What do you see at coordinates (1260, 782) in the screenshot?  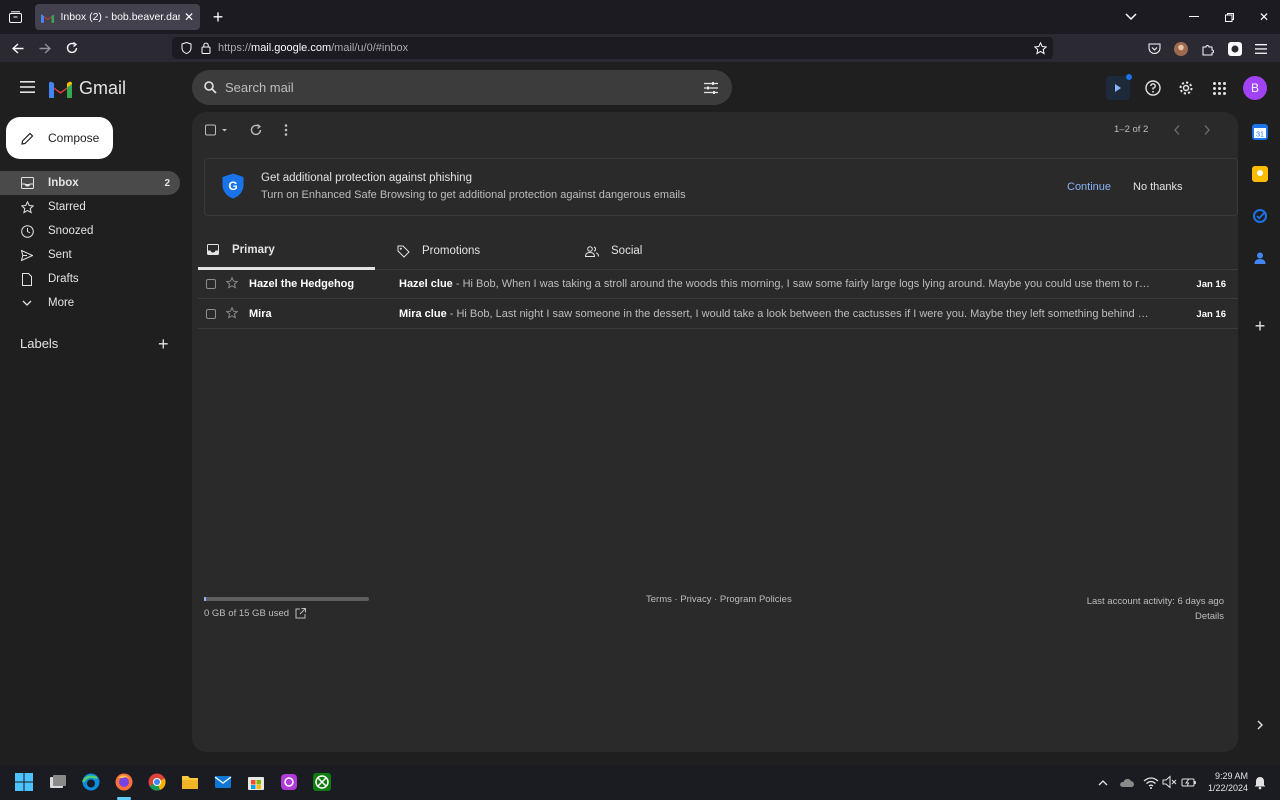 I see `notification-bell-icon` at bounding box center [1260, 782].